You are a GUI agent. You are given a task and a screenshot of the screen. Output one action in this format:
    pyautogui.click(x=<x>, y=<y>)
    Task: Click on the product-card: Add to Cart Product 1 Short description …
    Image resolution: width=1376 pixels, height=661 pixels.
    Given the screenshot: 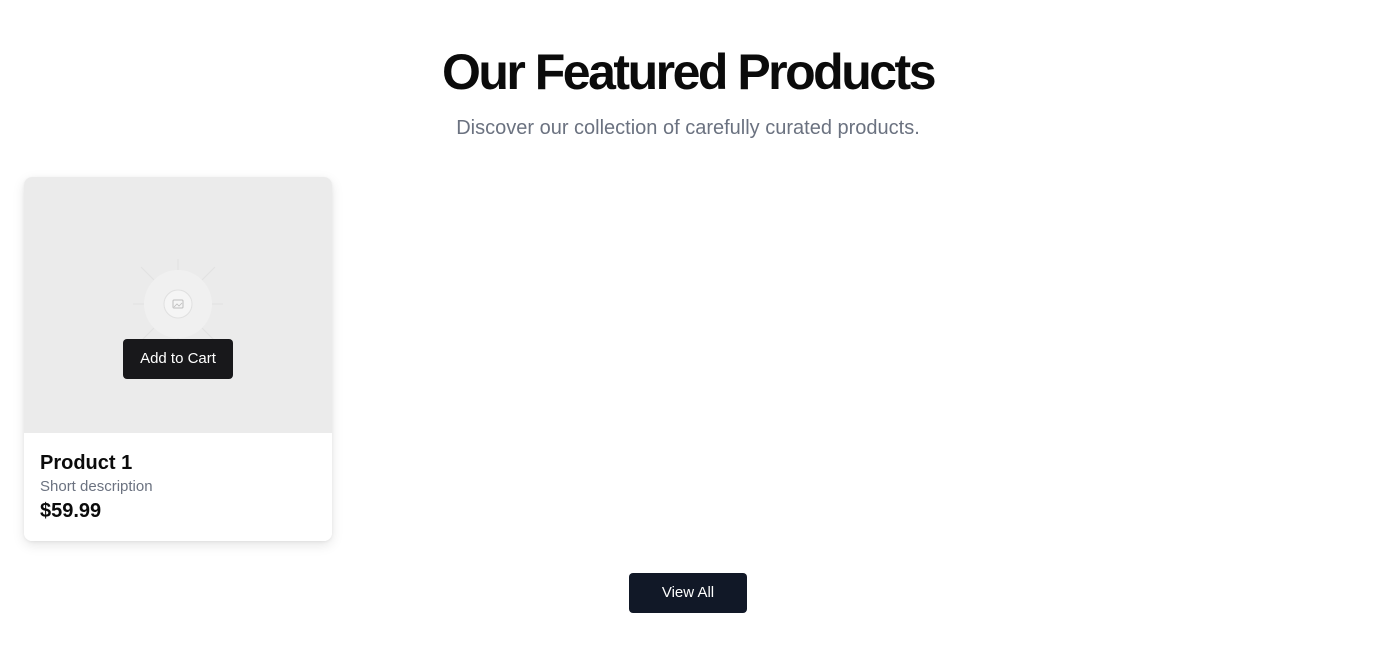 What is the action you would take?
    pyautogui.click(x=178, y=359)
    